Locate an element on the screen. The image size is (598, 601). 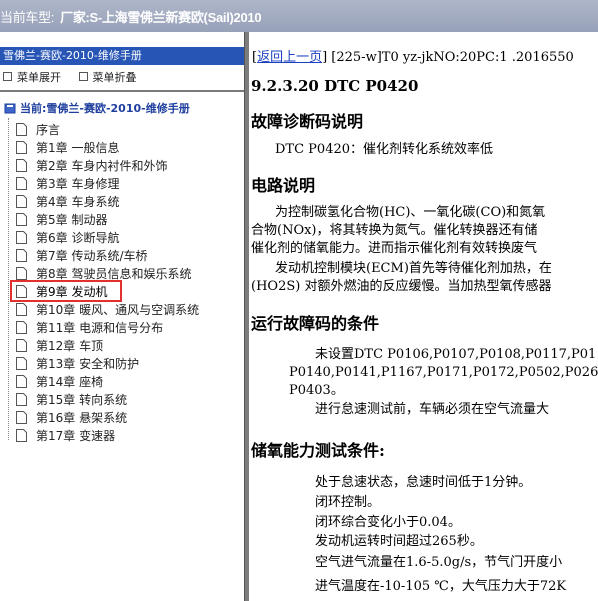
collapse-menu-button: 菜单折叠 is located at coordinates (107, 77).